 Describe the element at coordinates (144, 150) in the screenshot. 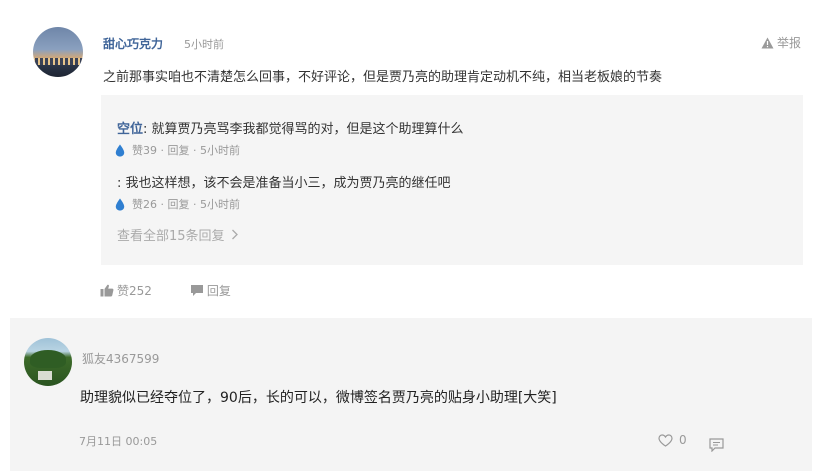

I see `reply-like-count: 赞39` at that location.